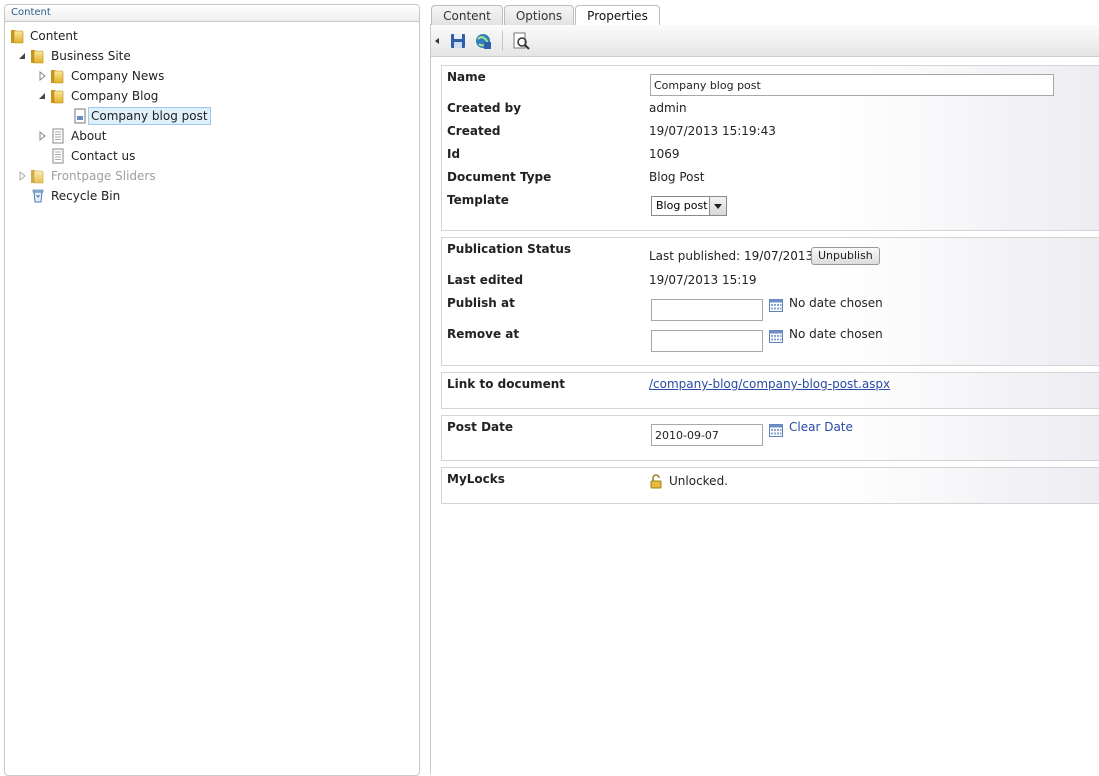  What do you see at coordinates (149, 116) in the screenshot?
I see `tree-node-label: Company blog post` at bounding box center [149, 116].